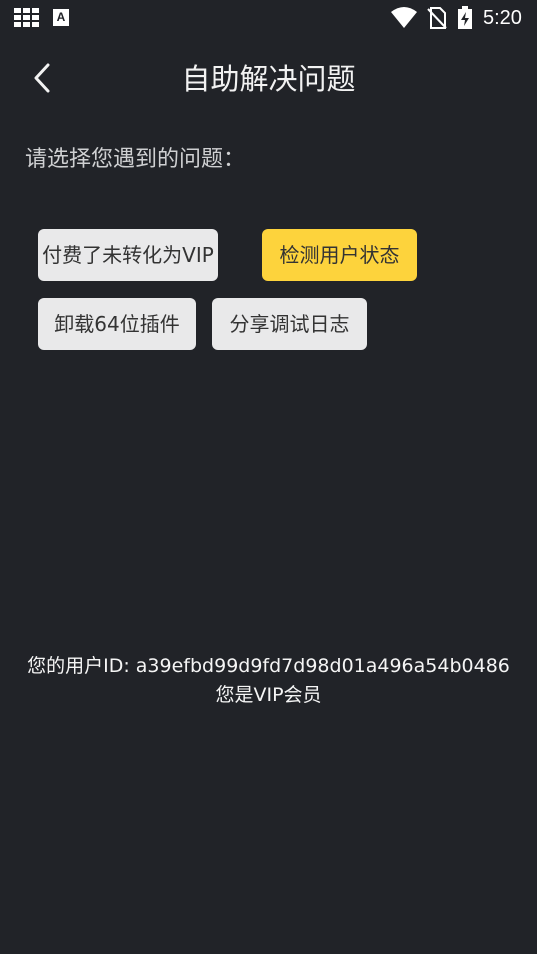  I want to click on status-bar: A 5:20, so click(268, 18).